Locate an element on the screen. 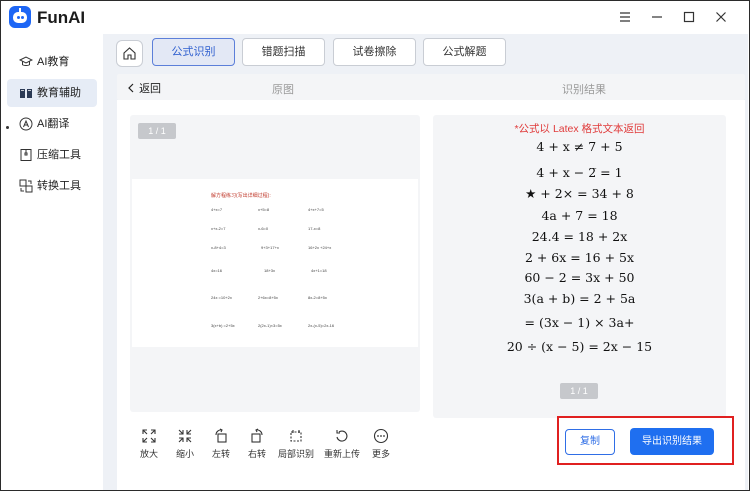 The width and height of the screenshot is (750, 491). shrink-icon is located at coordinates (185, 436).